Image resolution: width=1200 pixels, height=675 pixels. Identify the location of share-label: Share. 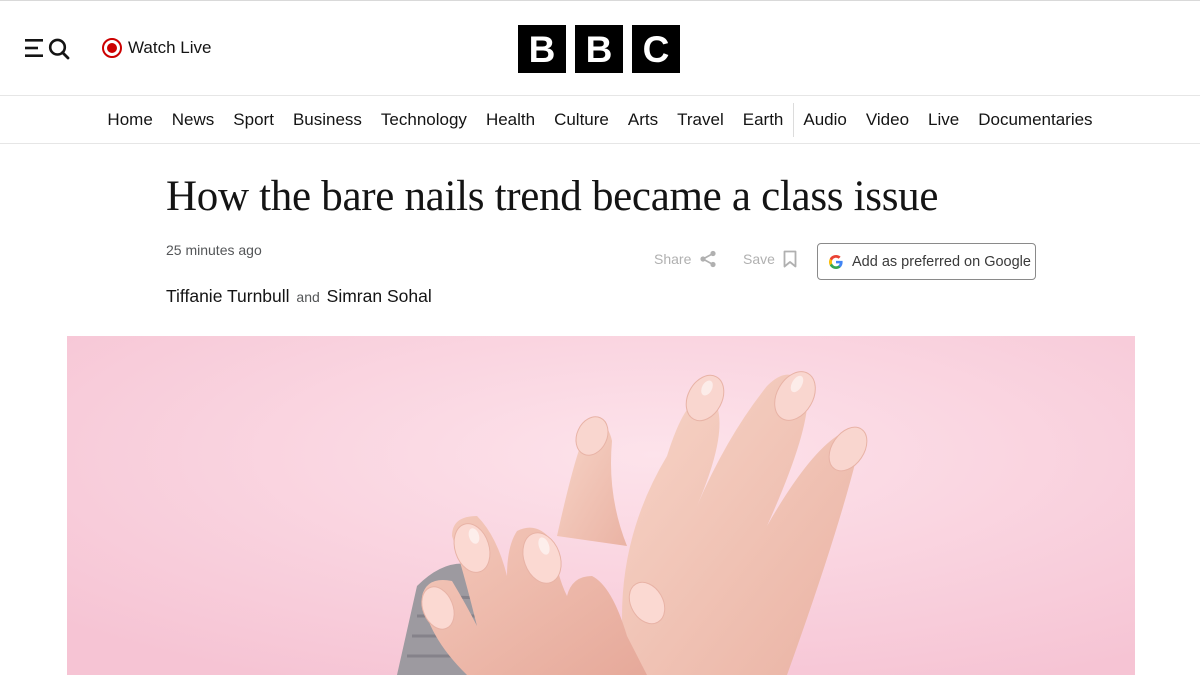
(673, 259).